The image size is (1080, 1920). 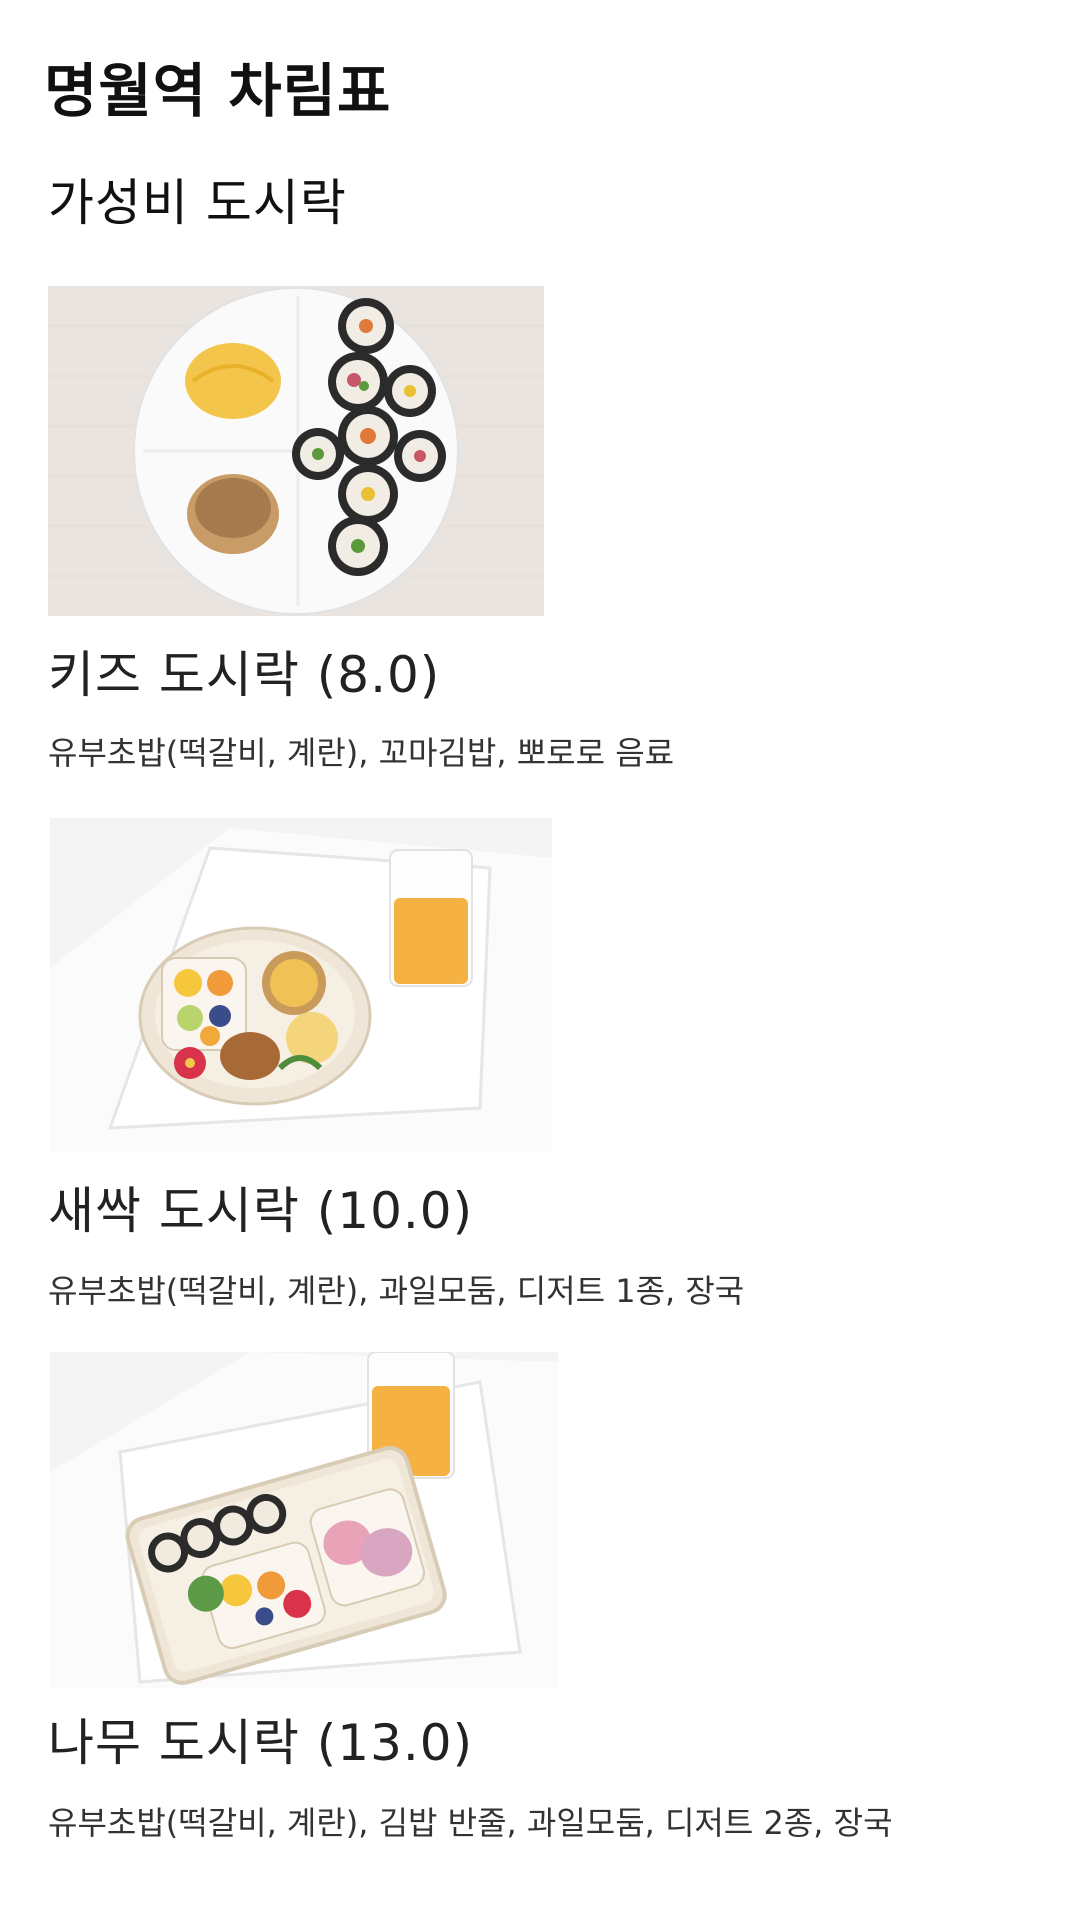 I want to click on tree-lunchbox-photo, so click(x=304, y=1520).